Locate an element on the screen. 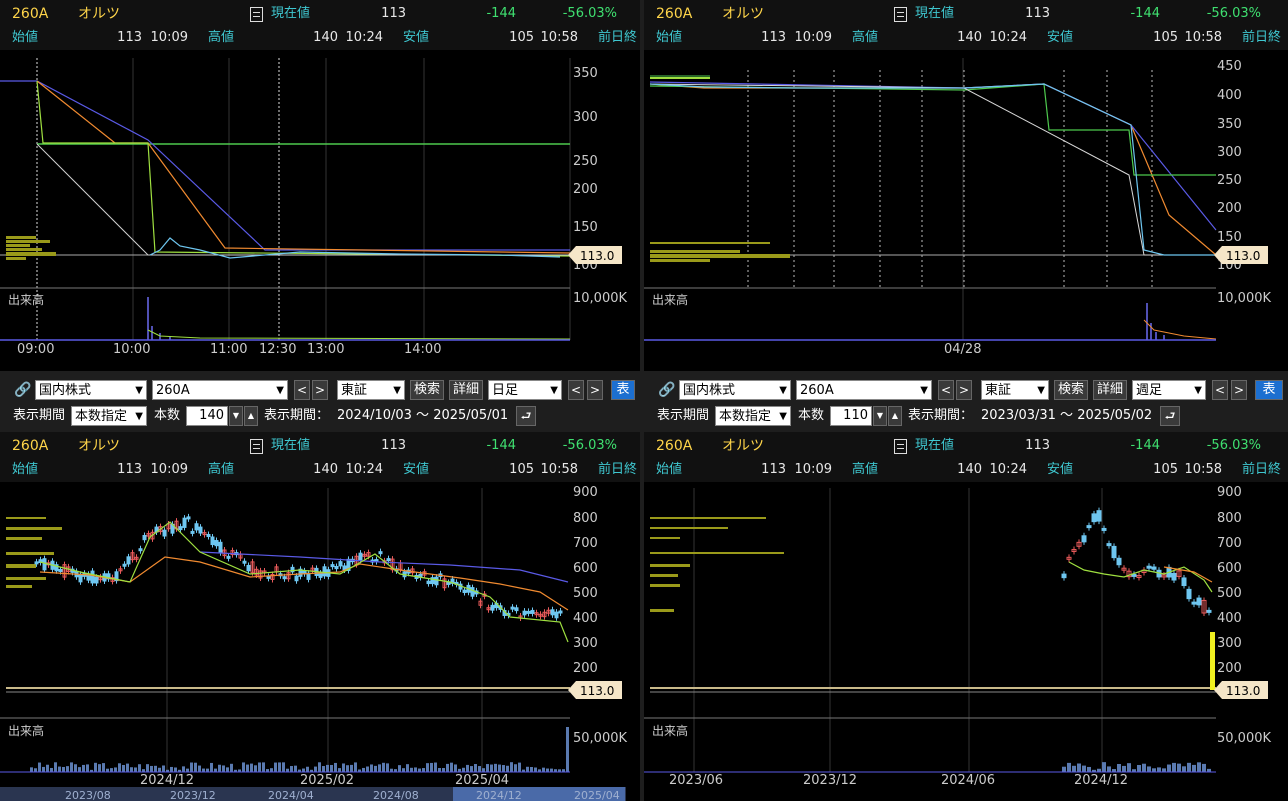 This screenshot has width=1288, height=801. svg-text: 113.0 is located at coordinates (1243, 256).